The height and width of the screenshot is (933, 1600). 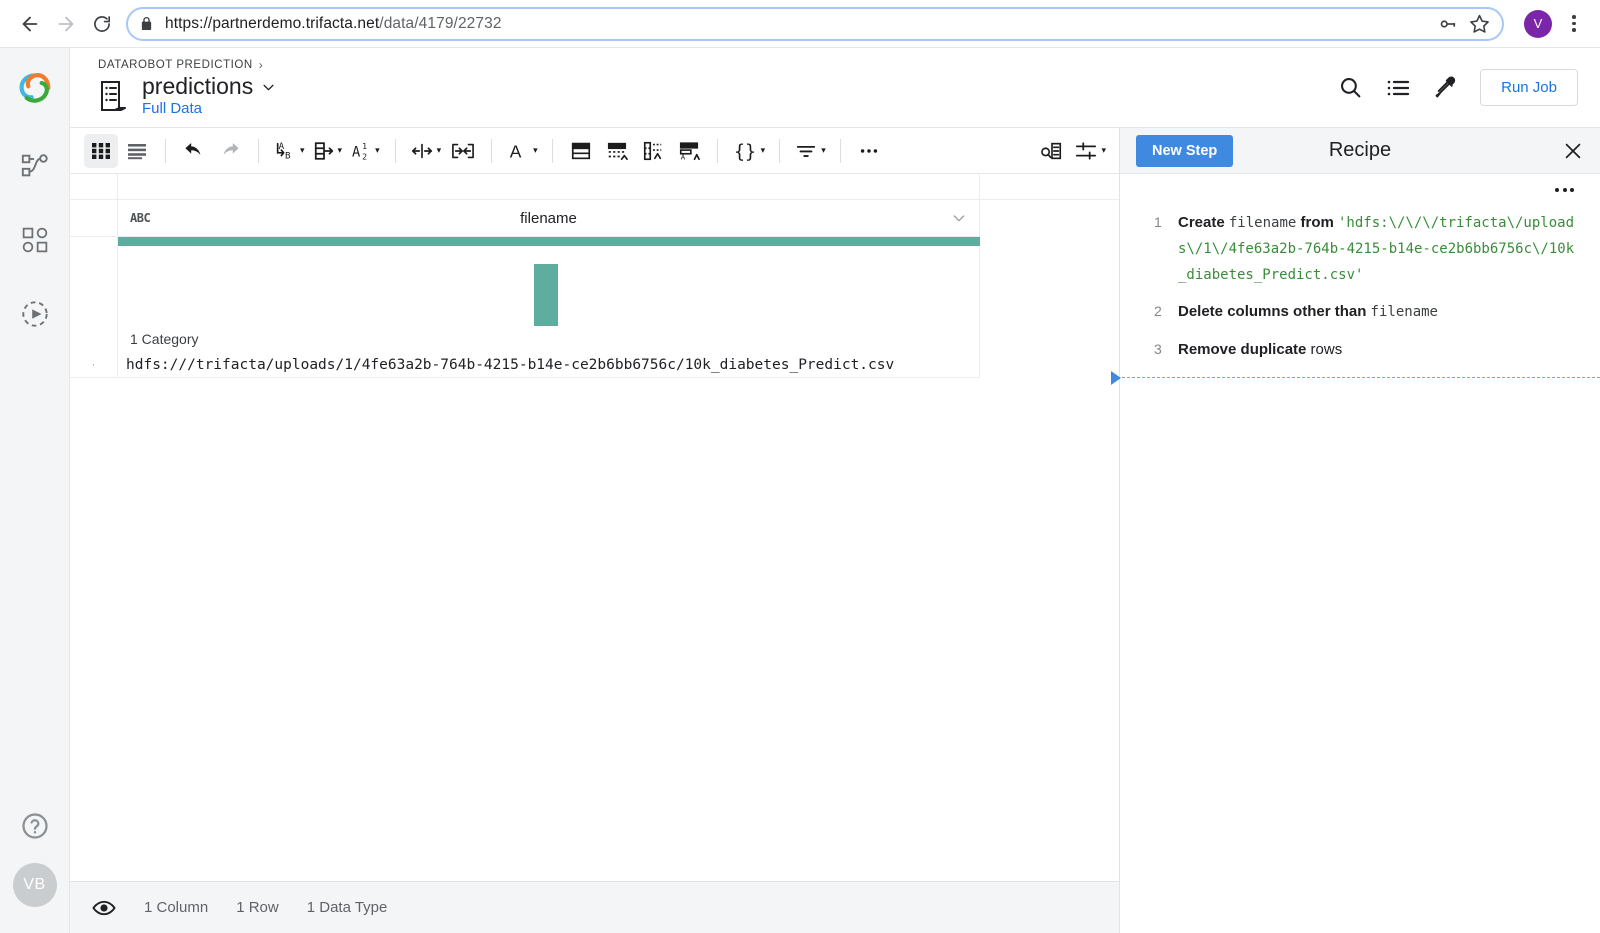 I want to click on transform-toolbar: A B ▾ ▾ A 1 2 ▾ ▾ A ▾ A {} ▾ ▾ ▾, so click(x=594, y=151).